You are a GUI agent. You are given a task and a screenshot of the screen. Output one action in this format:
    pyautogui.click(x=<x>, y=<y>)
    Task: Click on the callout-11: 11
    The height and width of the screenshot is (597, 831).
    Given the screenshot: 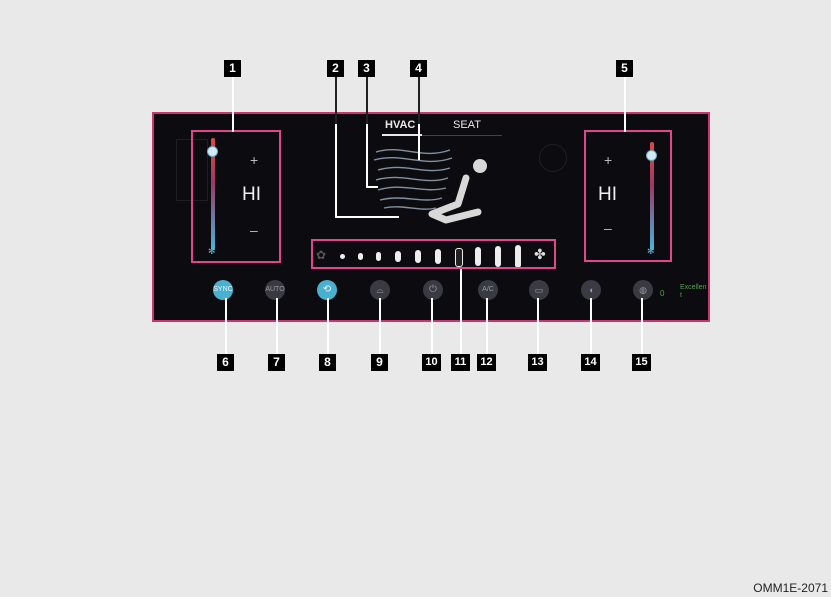 What is the action you would take?
    pyautogui.click(x=460, y=362)
    